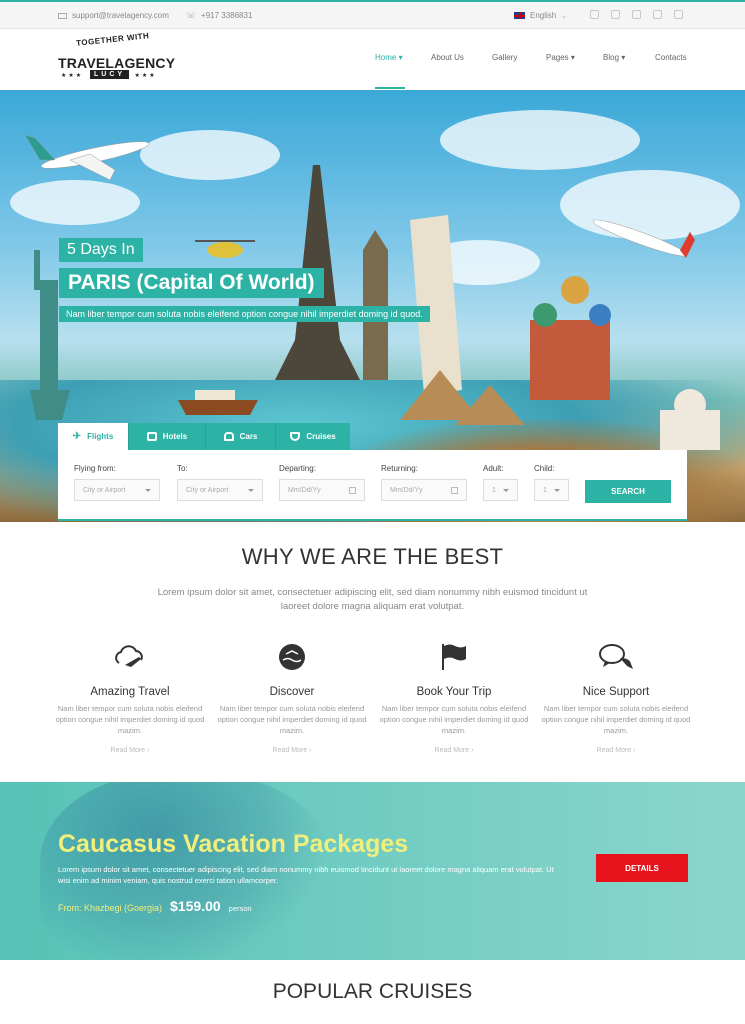  What do you see at coordinates (454, 692) in the screenshot?
I see `feature-title: Book Your Trip` at bounding box center [454, 692].